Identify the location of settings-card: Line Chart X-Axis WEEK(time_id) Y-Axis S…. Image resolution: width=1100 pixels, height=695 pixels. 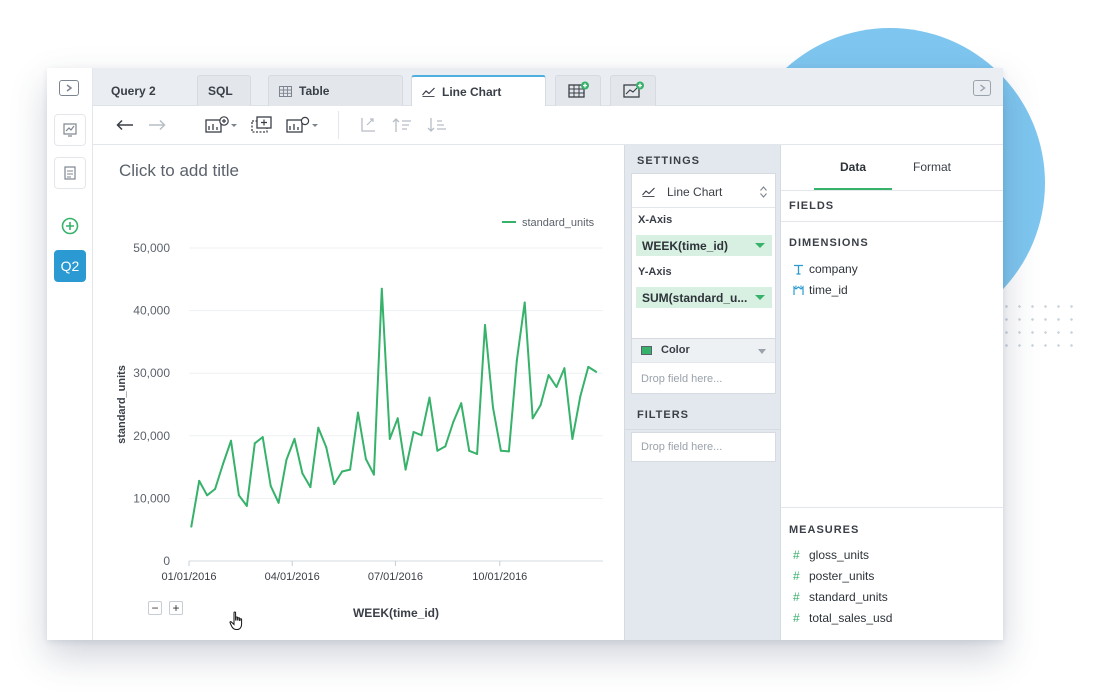
(703, 257).